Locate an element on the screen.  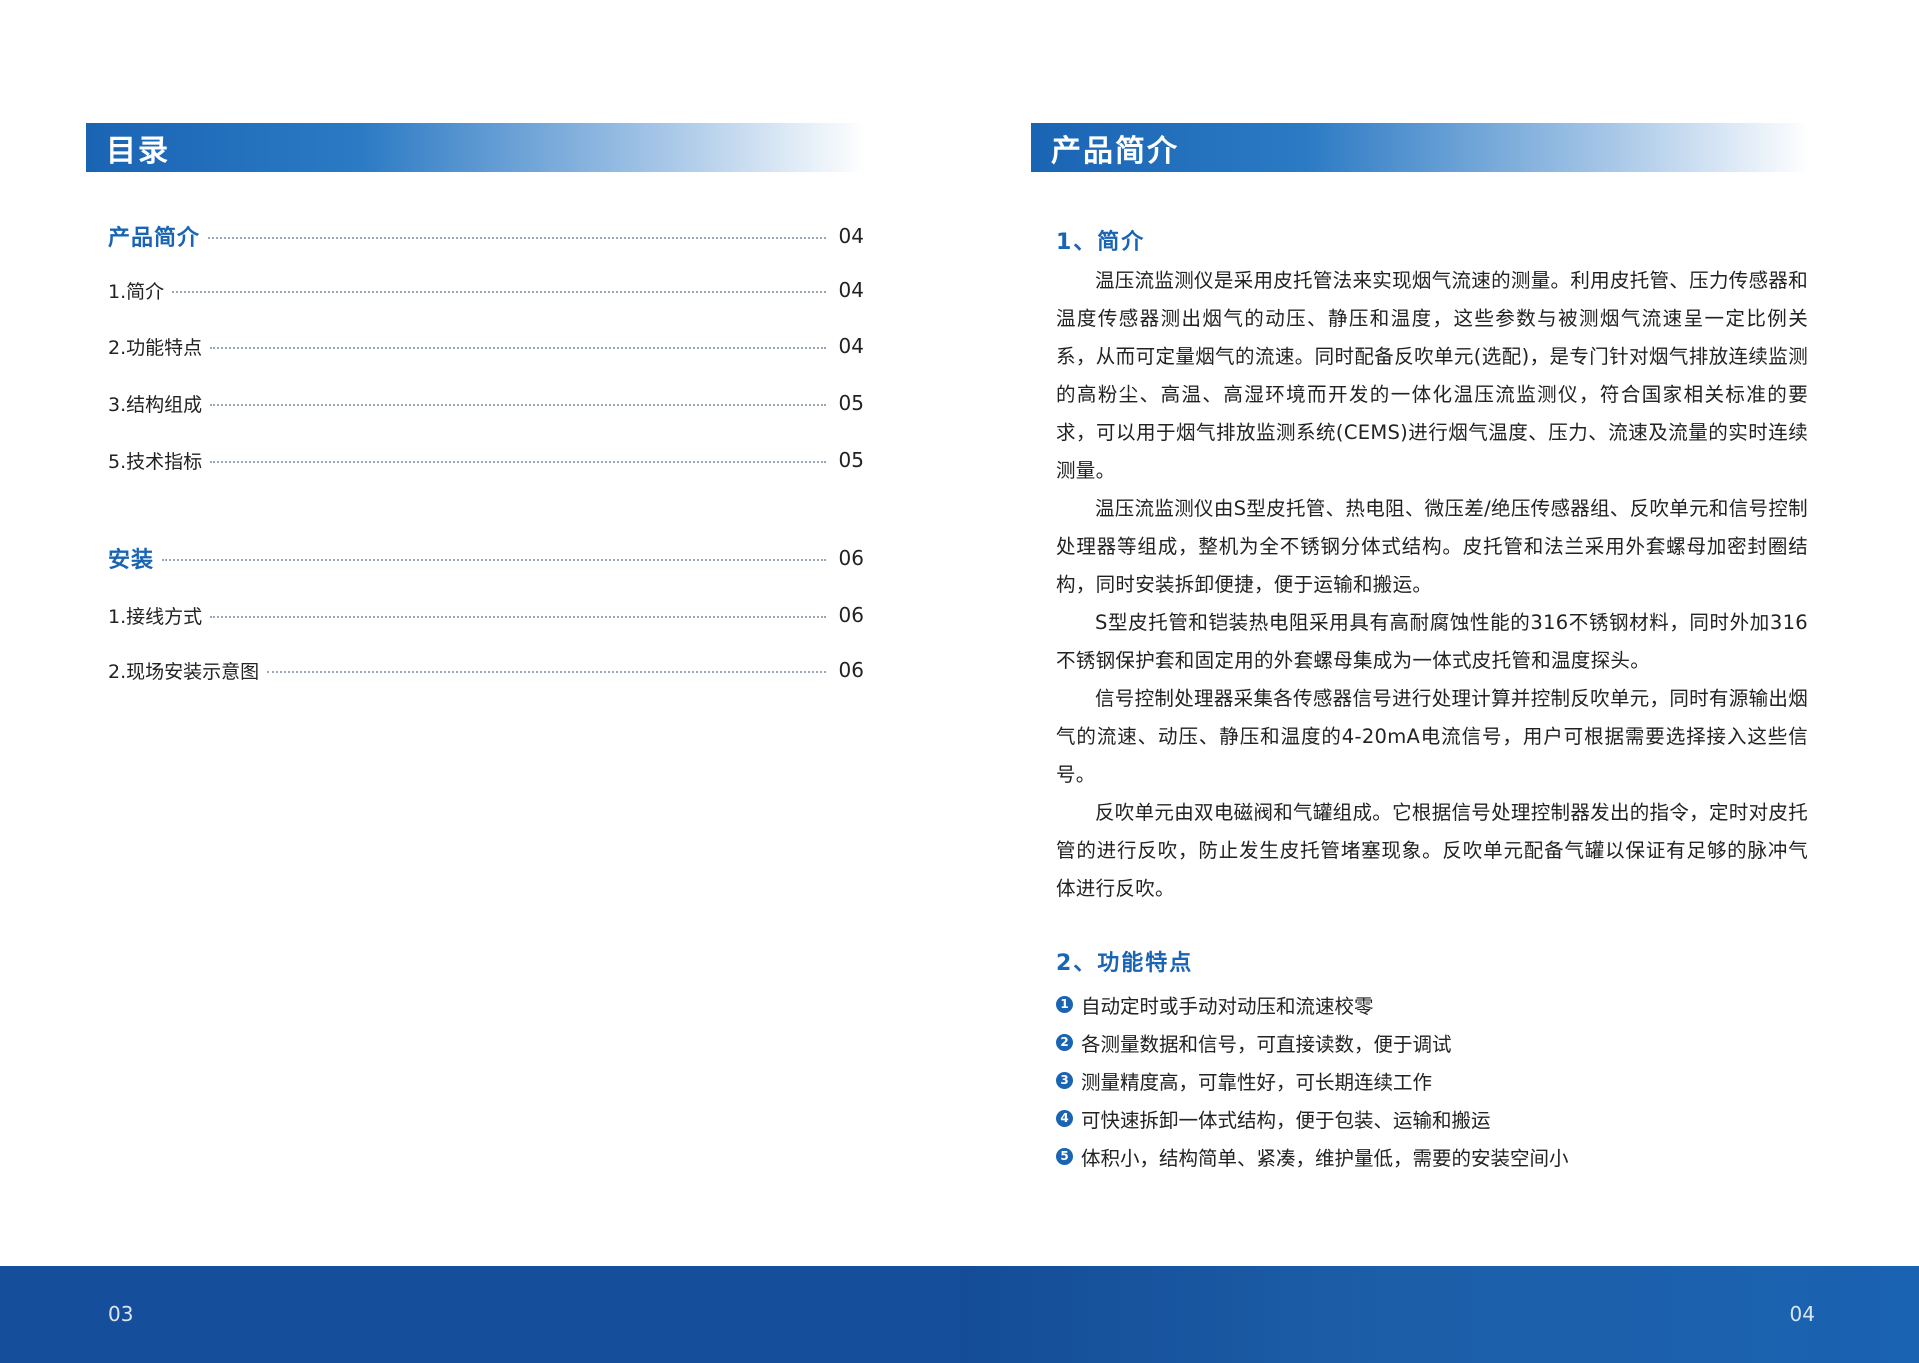
feature-text: 各测量数据和信号，可直接读数，便于调试 is located at coordinates (1266, 1044).